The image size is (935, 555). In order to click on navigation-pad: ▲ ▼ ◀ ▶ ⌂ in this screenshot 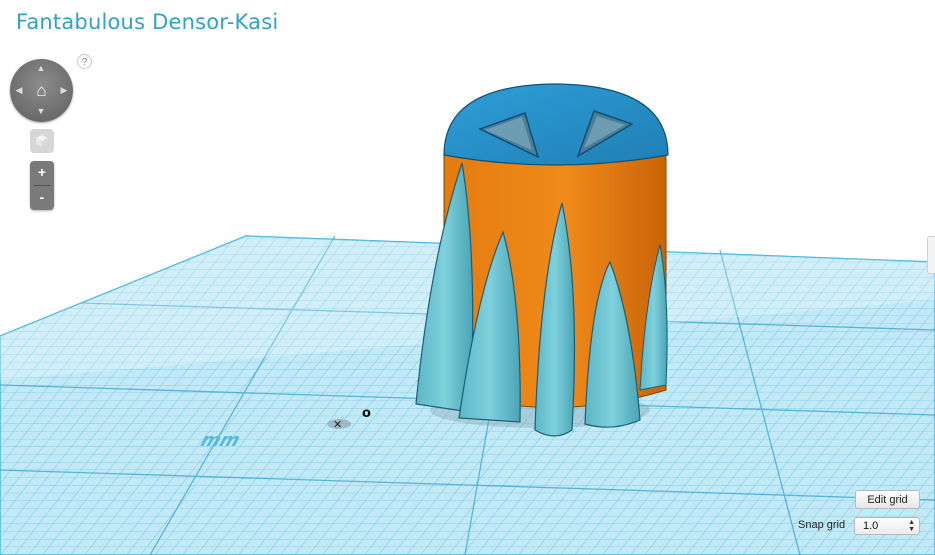, I will do `click(41, 90)`.